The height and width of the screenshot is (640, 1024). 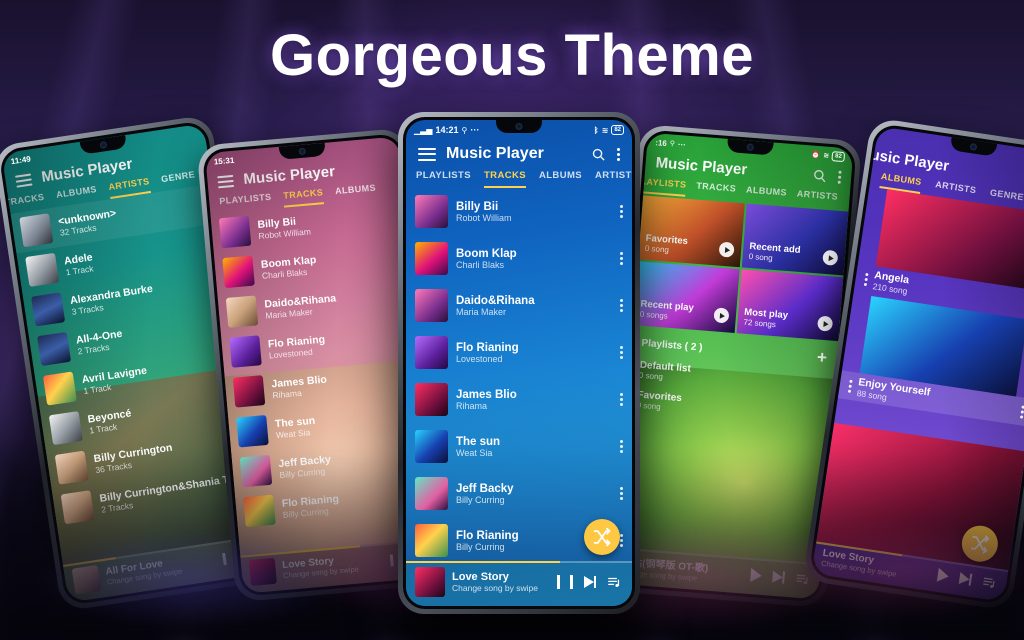 I want to click on player-controls, so click(x=590, y=582).